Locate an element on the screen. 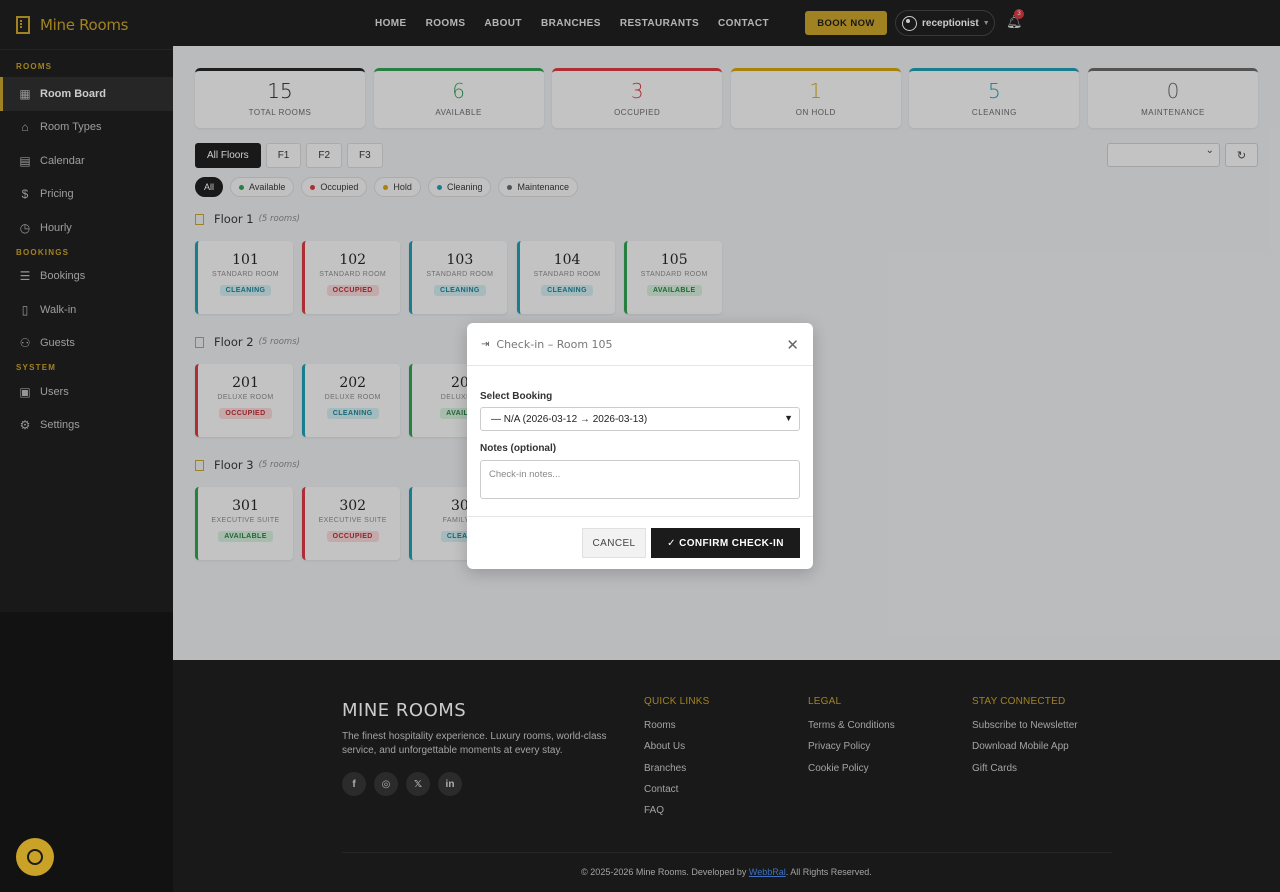  booking-select: — N/A (2026-03-12 → 2026-03-13) ▼ is located at coordinates (640, 419).